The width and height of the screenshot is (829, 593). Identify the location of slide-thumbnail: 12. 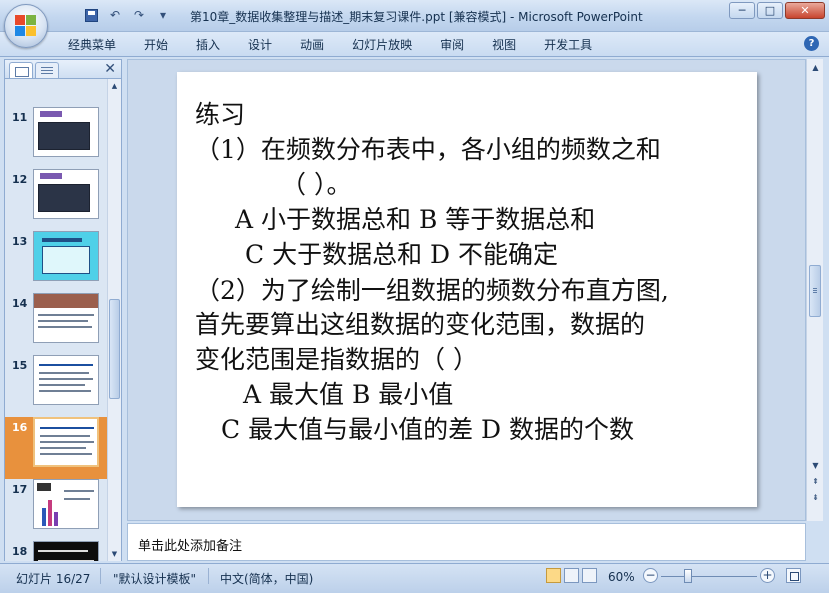
(57, 200).